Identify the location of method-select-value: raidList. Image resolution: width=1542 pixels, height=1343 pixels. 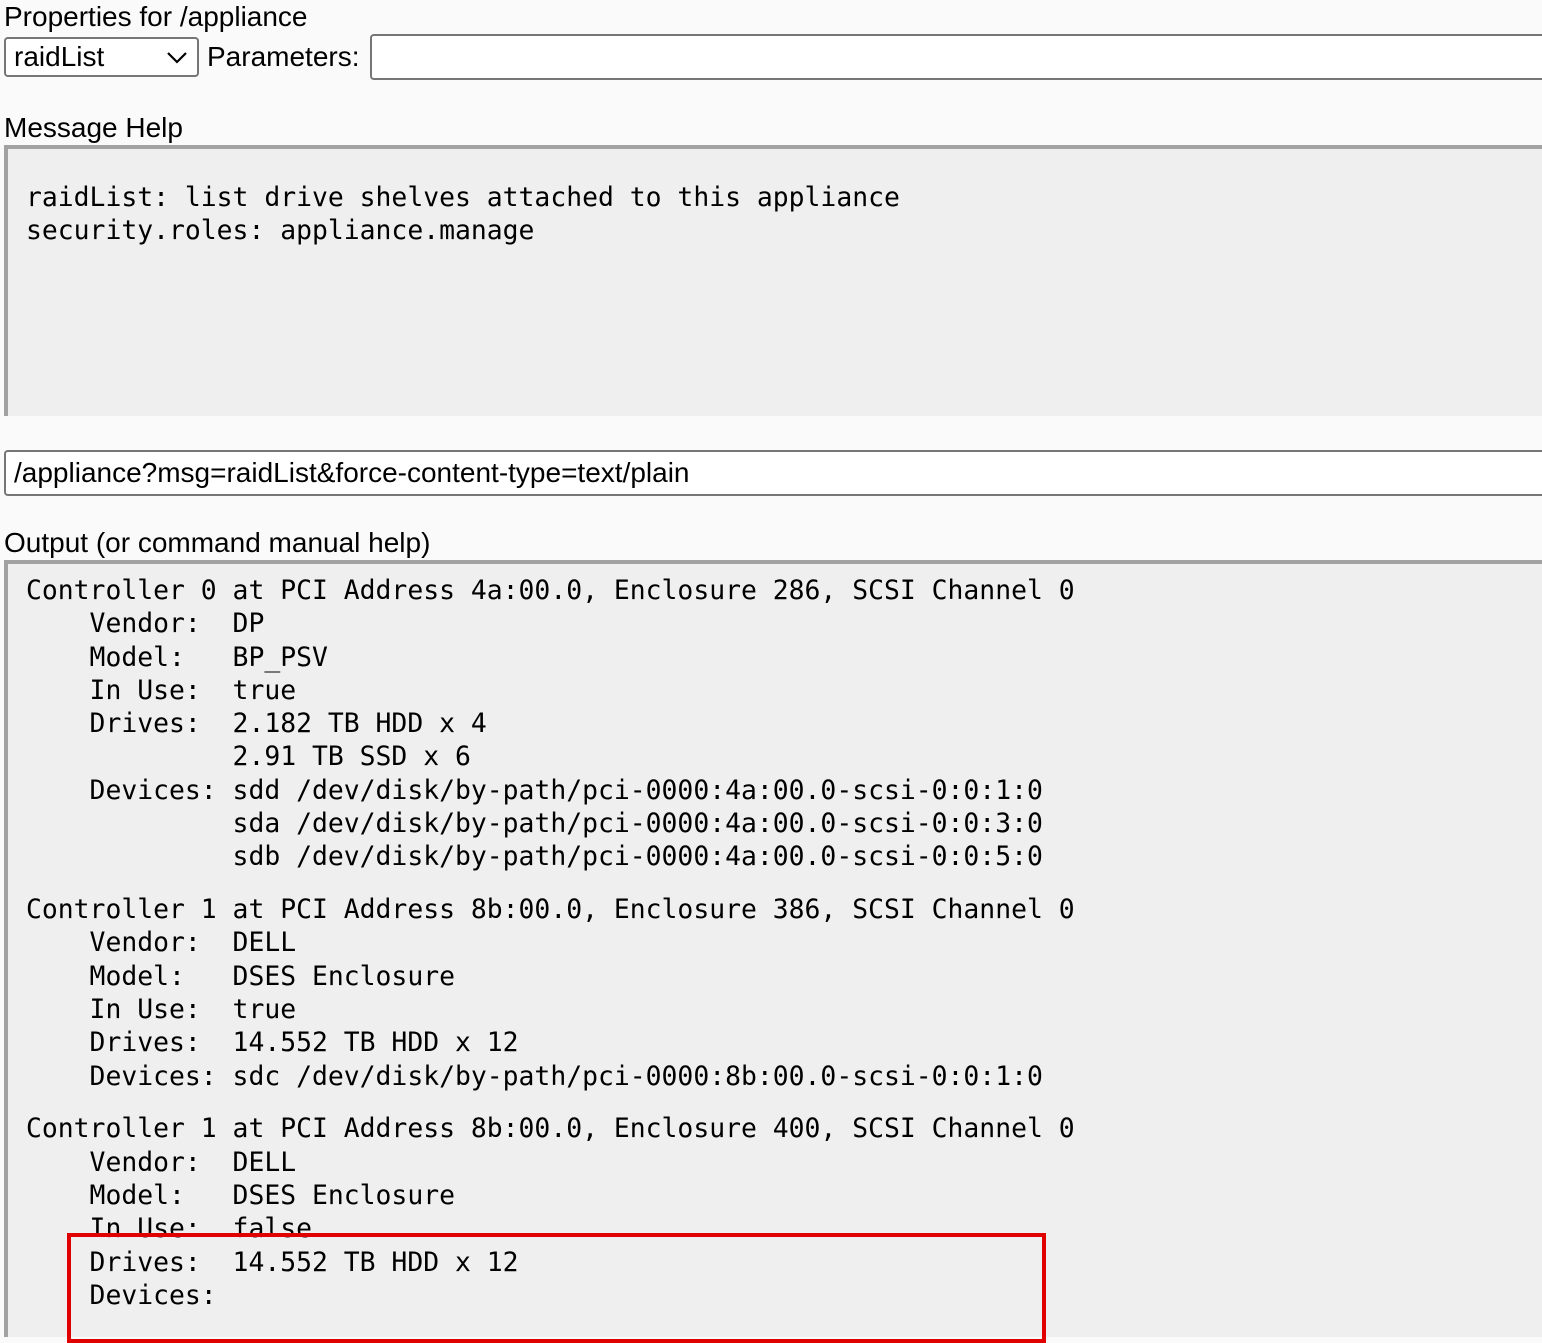
(59, 56).